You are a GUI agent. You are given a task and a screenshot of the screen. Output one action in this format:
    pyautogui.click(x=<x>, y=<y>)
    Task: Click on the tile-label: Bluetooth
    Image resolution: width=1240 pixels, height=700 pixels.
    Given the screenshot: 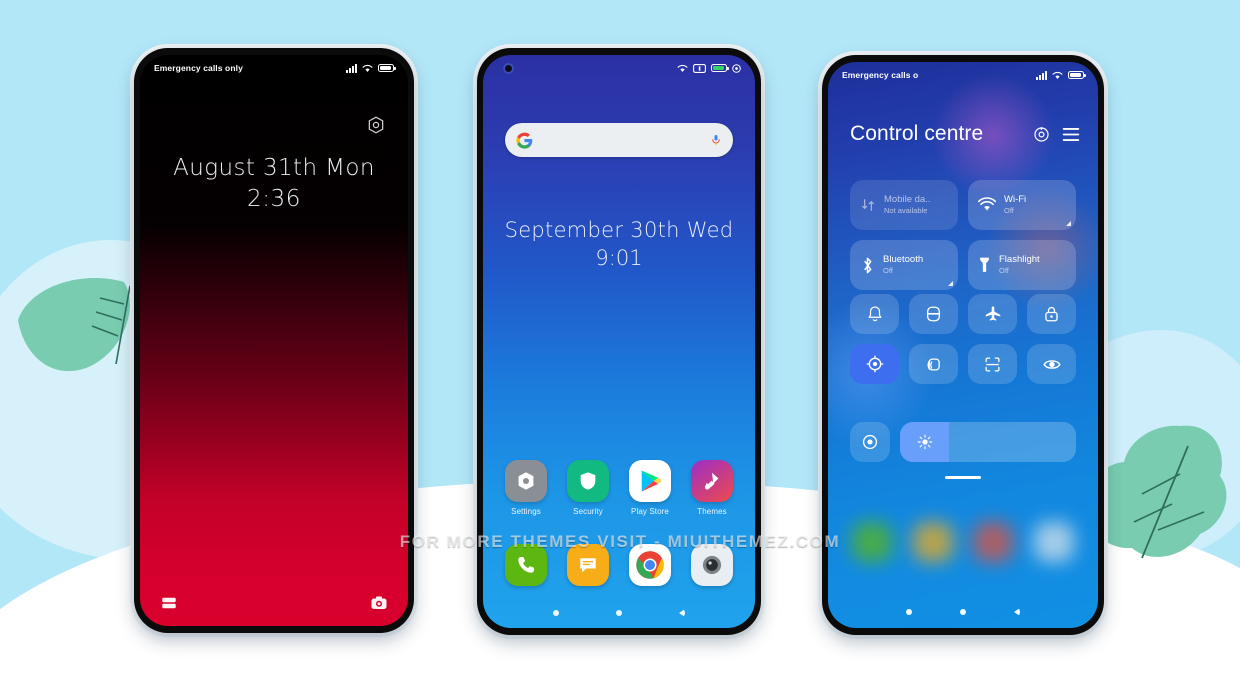 What is the action you would take?
    pyautogui.click(x=903, y=260)
    